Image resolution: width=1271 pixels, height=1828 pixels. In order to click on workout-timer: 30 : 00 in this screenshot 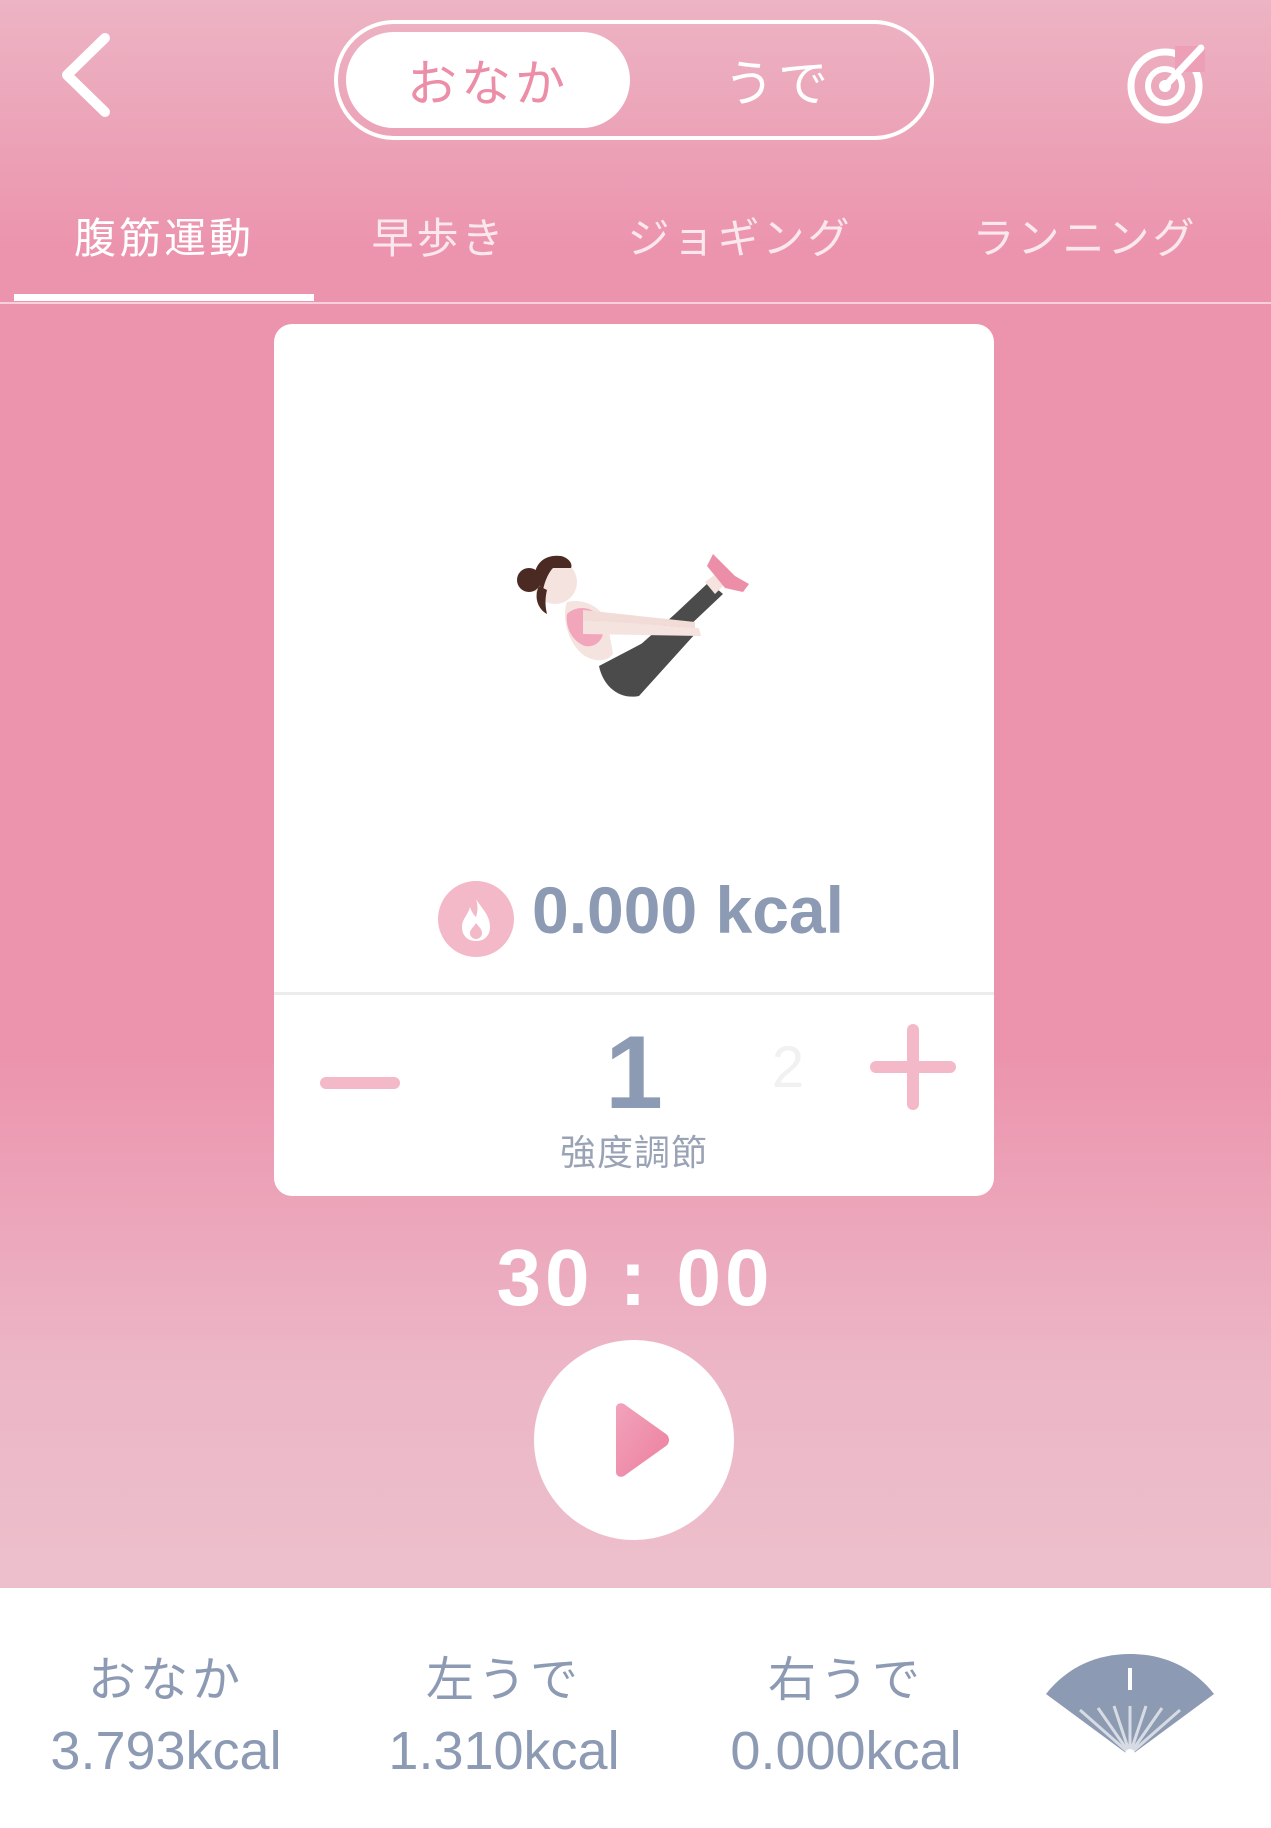, I will do `click(635, 1277)`.